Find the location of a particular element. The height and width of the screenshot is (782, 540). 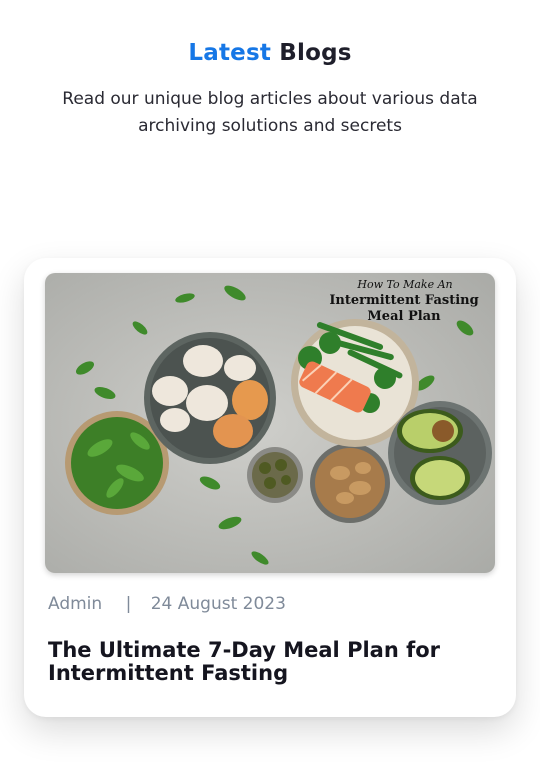

post-author: Admin is located at coordinates (75, 604).